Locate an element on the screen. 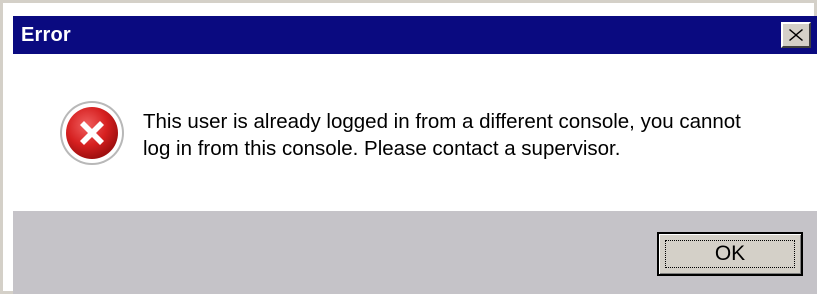  dialog-title: Error is located at coordinates (46, 34).